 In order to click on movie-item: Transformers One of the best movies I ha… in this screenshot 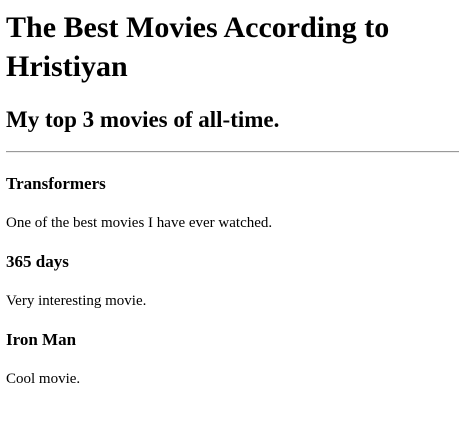, I will do `click(232, 203)`.